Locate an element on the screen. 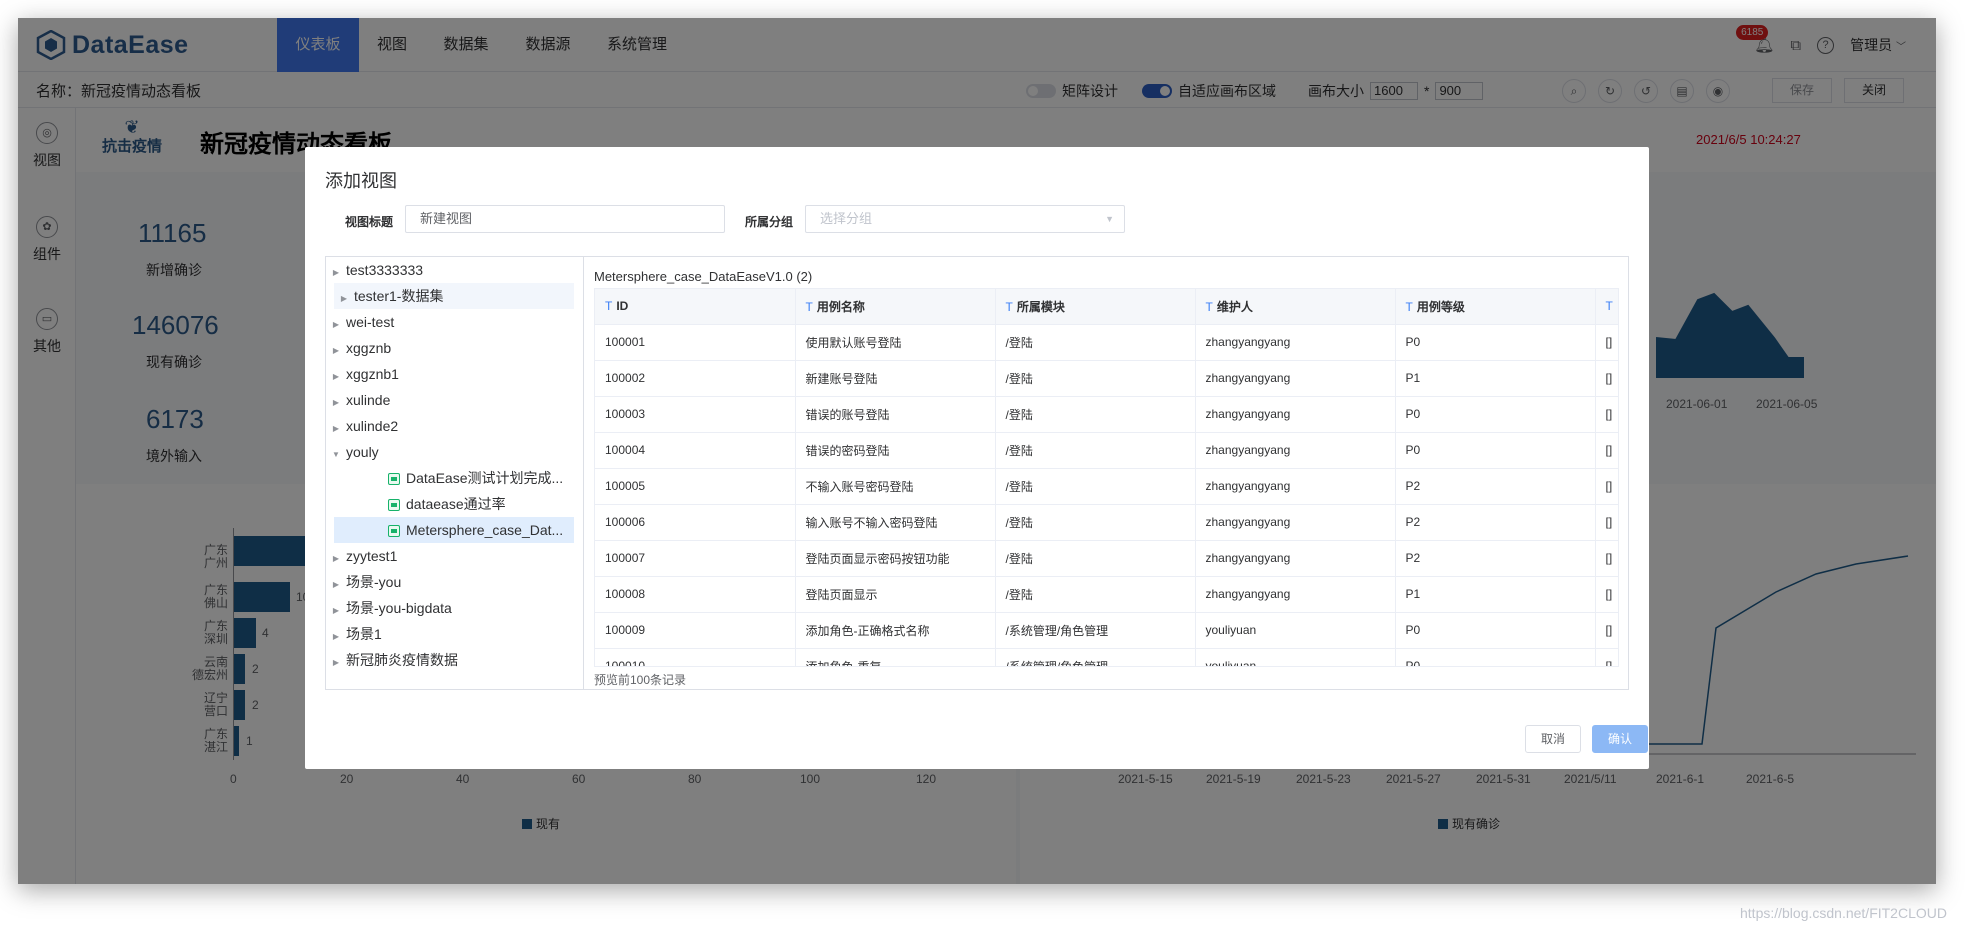 This screenshot has height=931, width=1984. table-cell: 新建账号登陆 is located at coordinates (895, 378).